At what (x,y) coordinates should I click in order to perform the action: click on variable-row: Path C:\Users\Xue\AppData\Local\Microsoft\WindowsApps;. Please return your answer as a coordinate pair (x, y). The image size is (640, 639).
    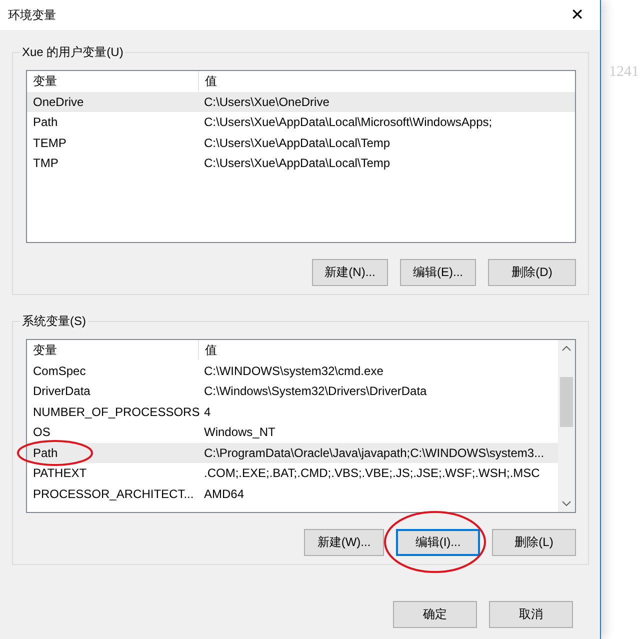
    Looking at the image, I should click on (301, 122).